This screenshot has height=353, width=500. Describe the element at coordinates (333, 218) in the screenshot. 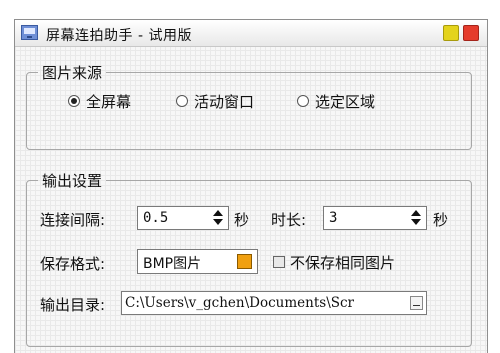

I see `duration-value: 3` at that location.